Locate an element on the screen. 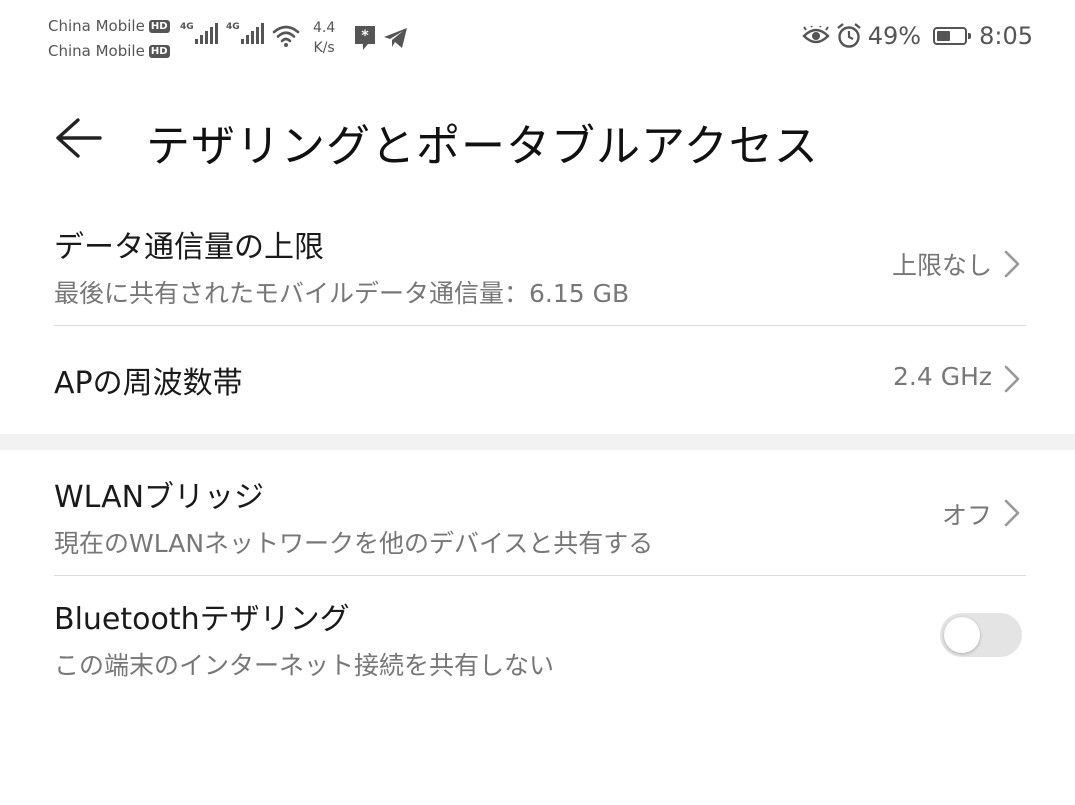 The width and height of the screenshot is (1075, 805). alarm-icon is located at coordinates (849, 35).